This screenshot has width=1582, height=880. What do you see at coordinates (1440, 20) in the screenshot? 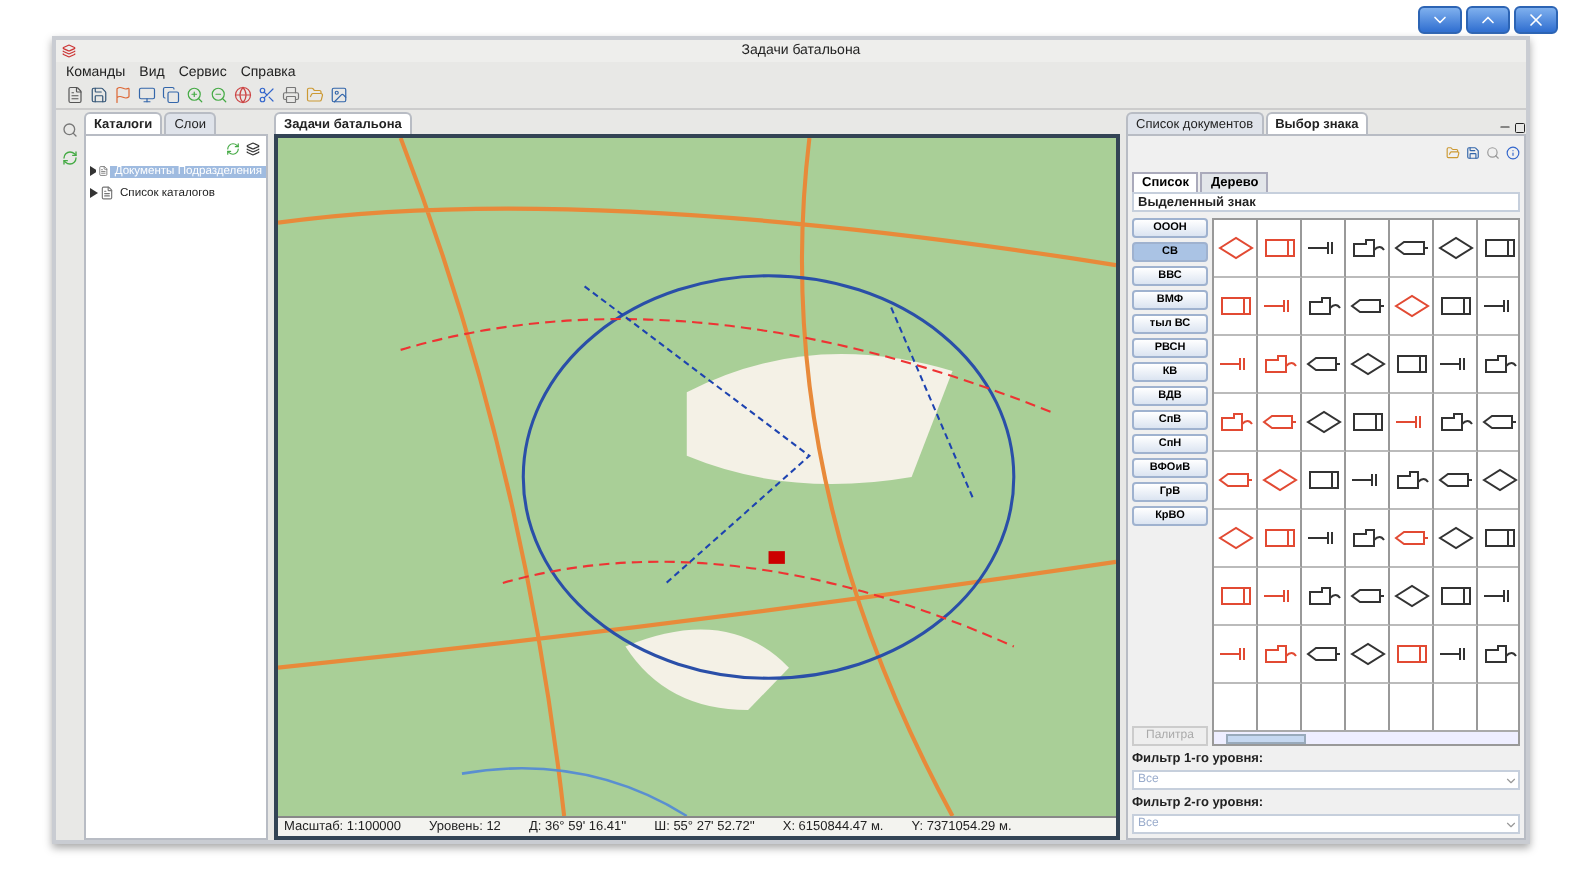
I see `minimize-button` at bounding box center [1440, 20].